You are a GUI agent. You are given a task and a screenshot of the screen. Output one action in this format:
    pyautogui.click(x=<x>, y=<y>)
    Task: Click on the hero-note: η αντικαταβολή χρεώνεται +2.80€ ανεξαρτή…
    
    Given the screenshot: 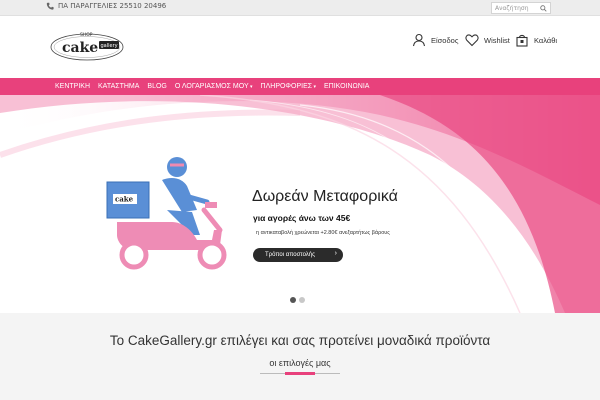 What is the action you would take?
    pyautogui.click(x=323, y=233)
    